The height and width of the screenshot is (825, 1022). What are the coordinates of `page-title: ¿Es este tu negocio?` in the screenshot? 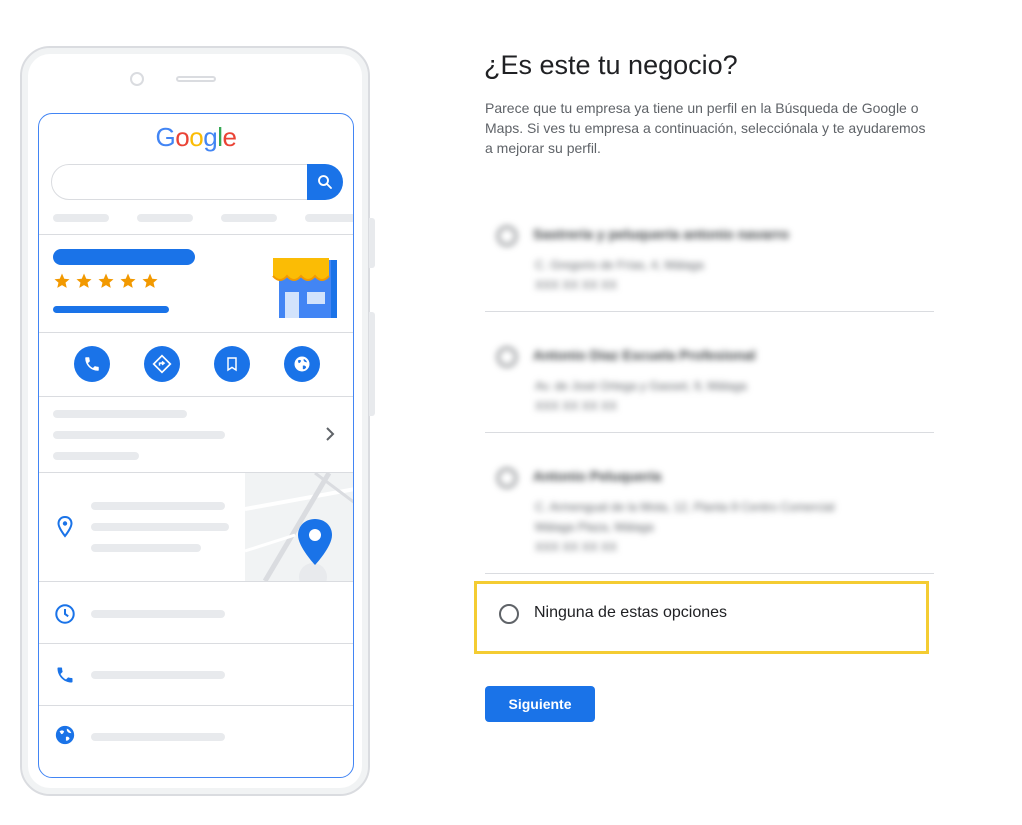 It's located at (611, 65).